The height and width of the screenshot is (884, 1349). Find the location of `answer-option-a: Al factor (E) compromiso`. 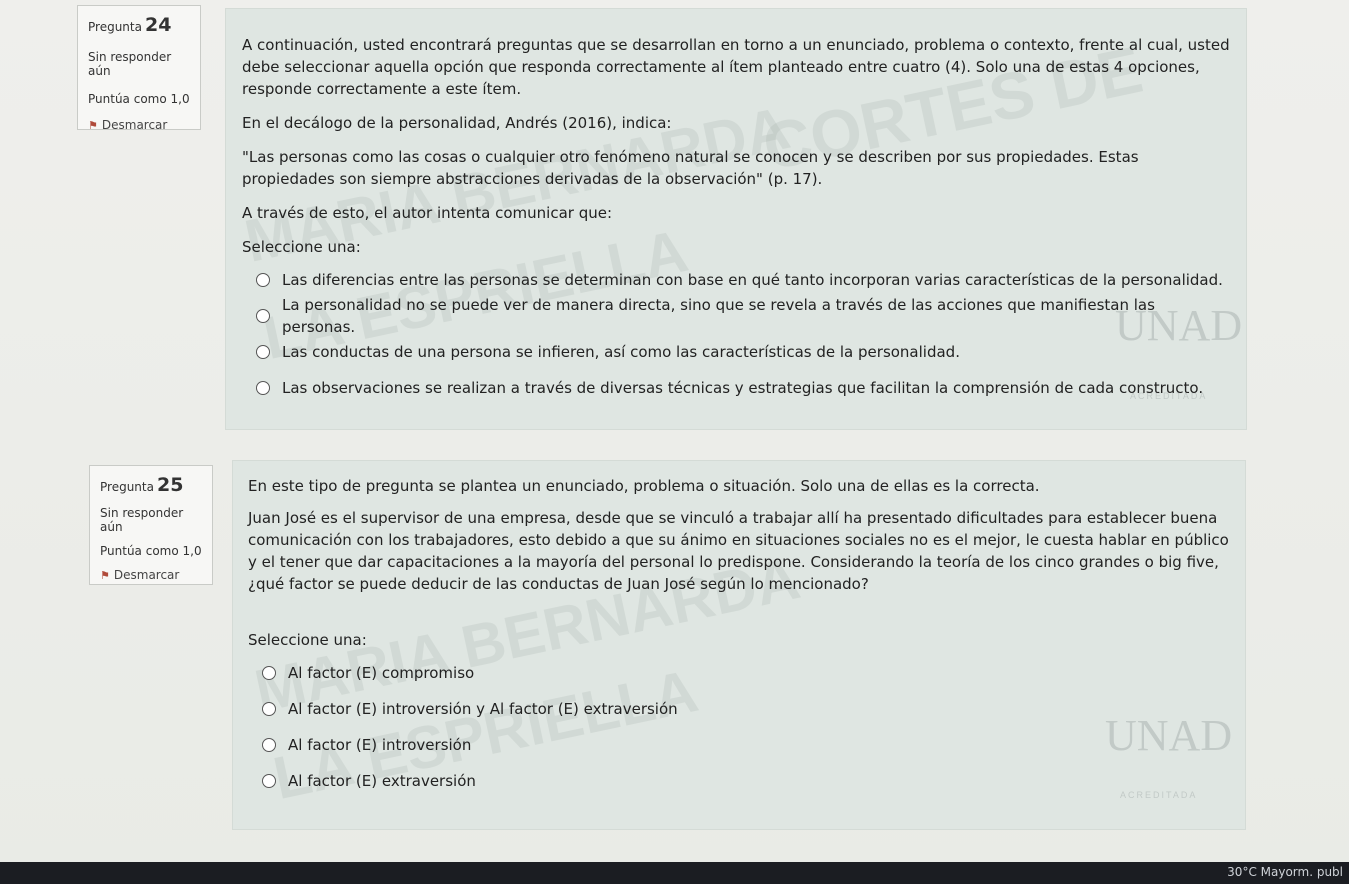

answer-option-a: Al factor (E) compromiso is located at coordinates (740, 673).